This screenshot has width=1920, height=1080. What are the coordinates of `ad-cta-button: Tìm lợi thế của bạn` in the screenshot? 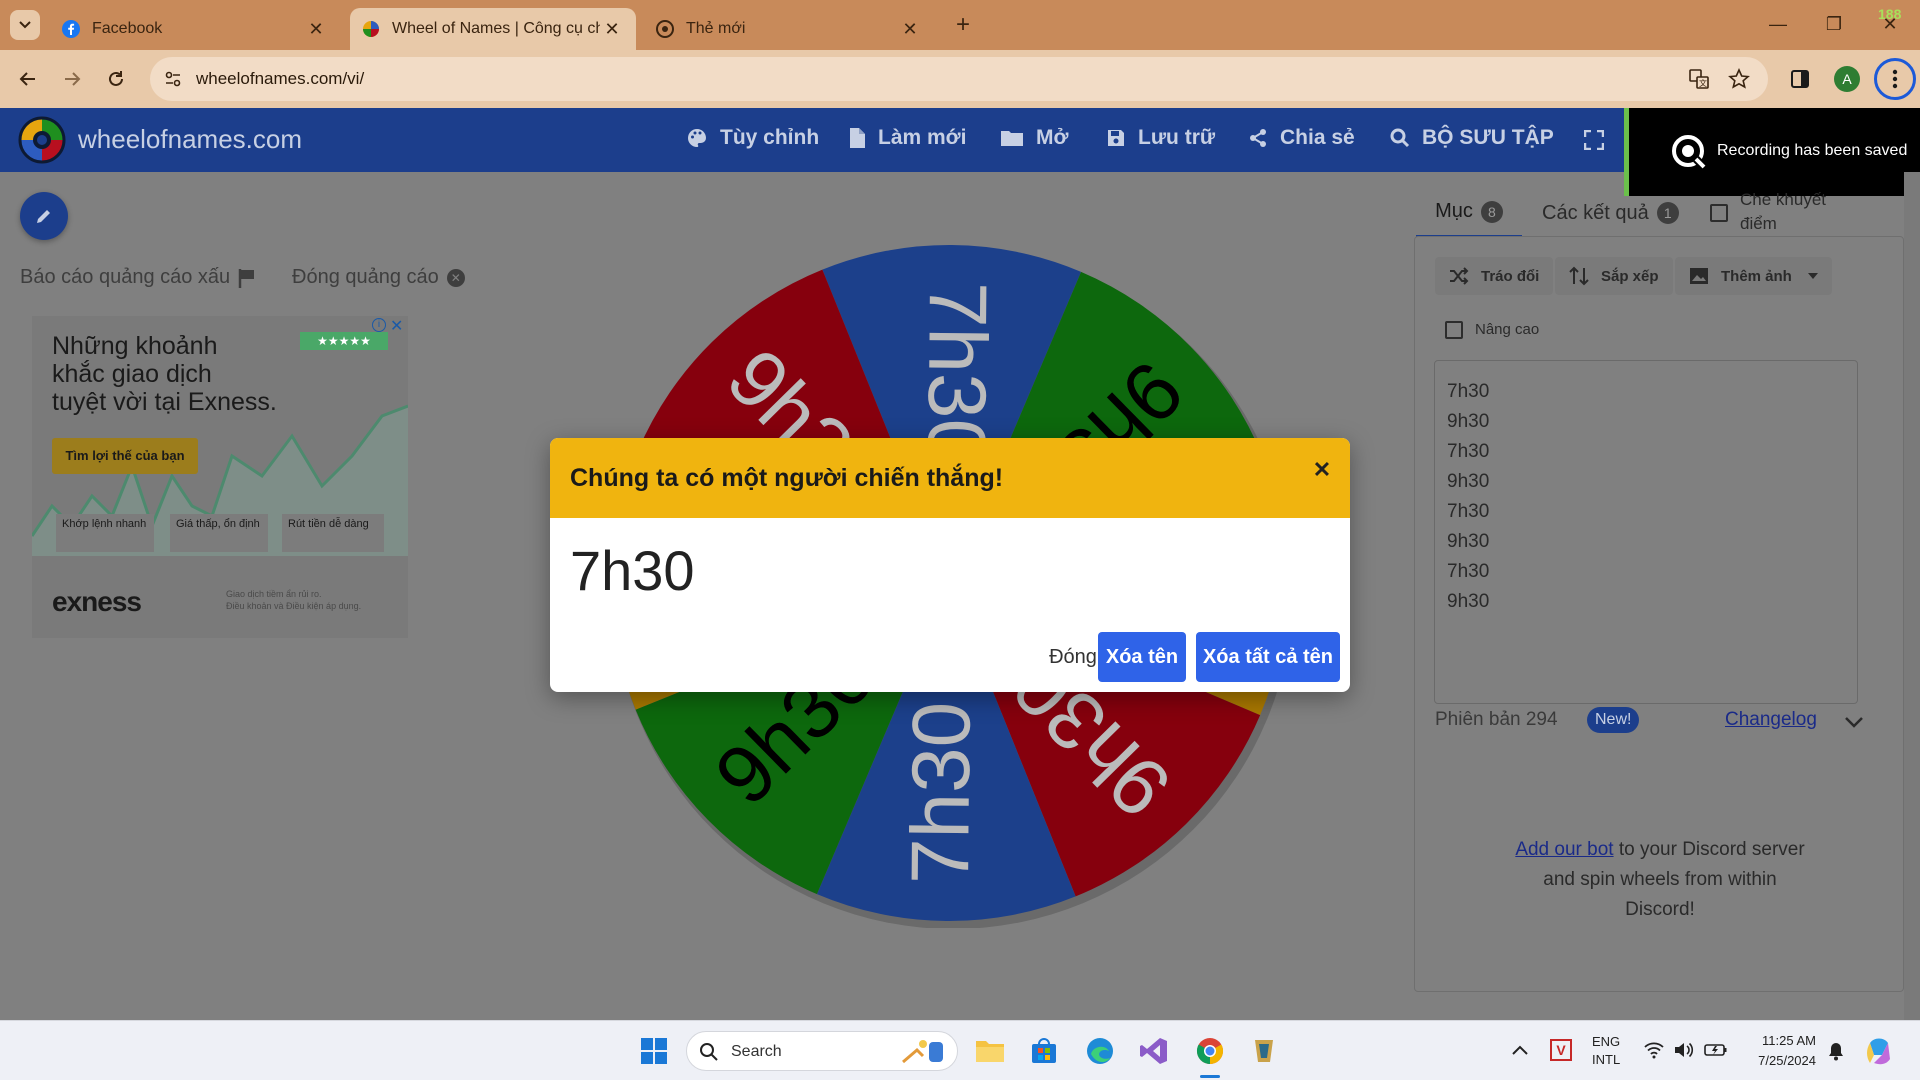 It's located at (125, 456).